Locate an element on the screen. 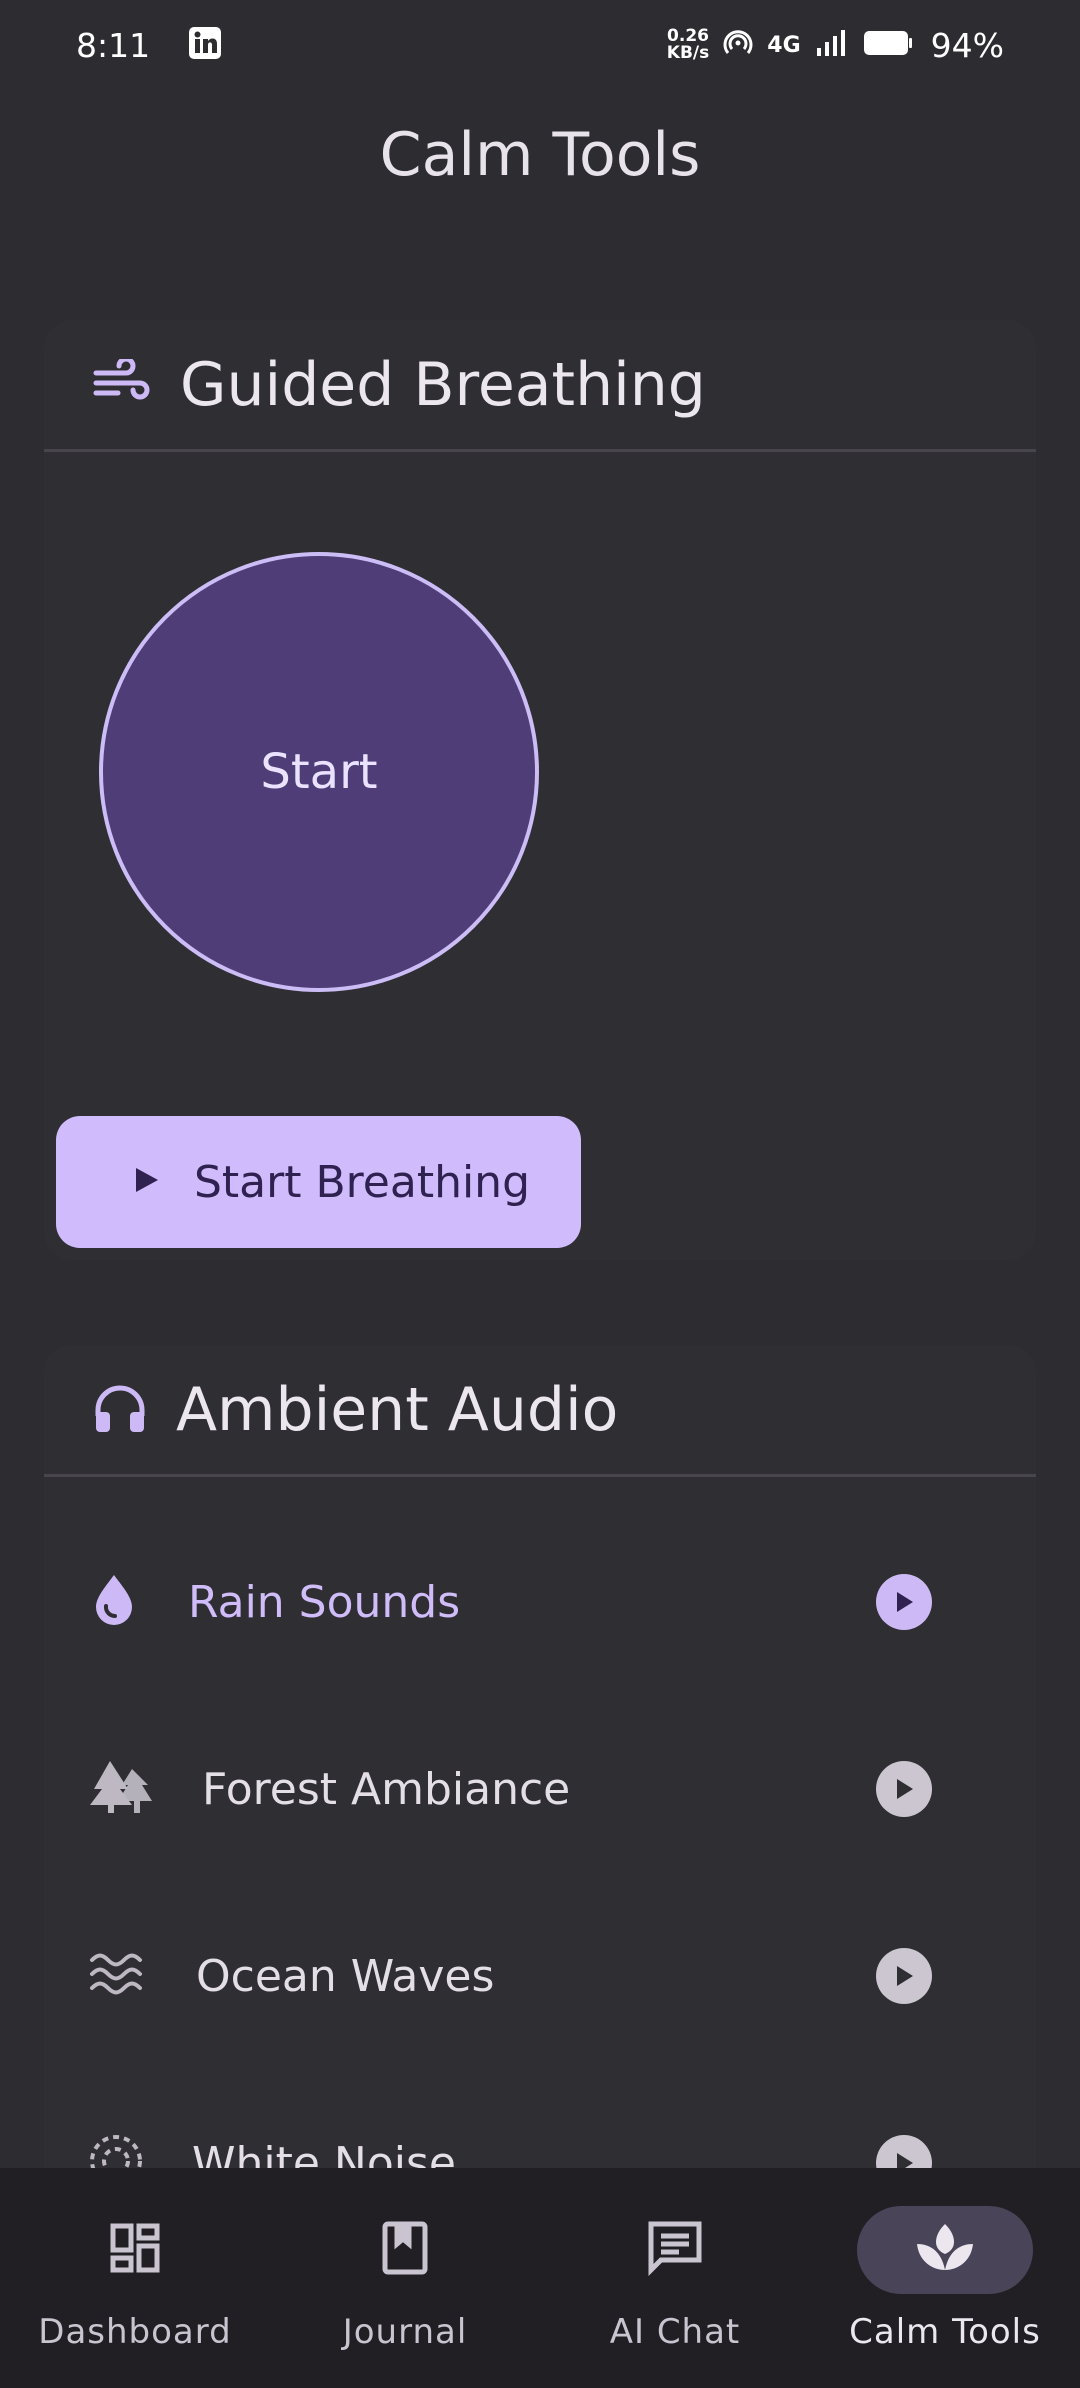 Image resolution: width=1080 pixels, height=2388 pixels. play-ocean-button is located at coordinates (904, 1976).